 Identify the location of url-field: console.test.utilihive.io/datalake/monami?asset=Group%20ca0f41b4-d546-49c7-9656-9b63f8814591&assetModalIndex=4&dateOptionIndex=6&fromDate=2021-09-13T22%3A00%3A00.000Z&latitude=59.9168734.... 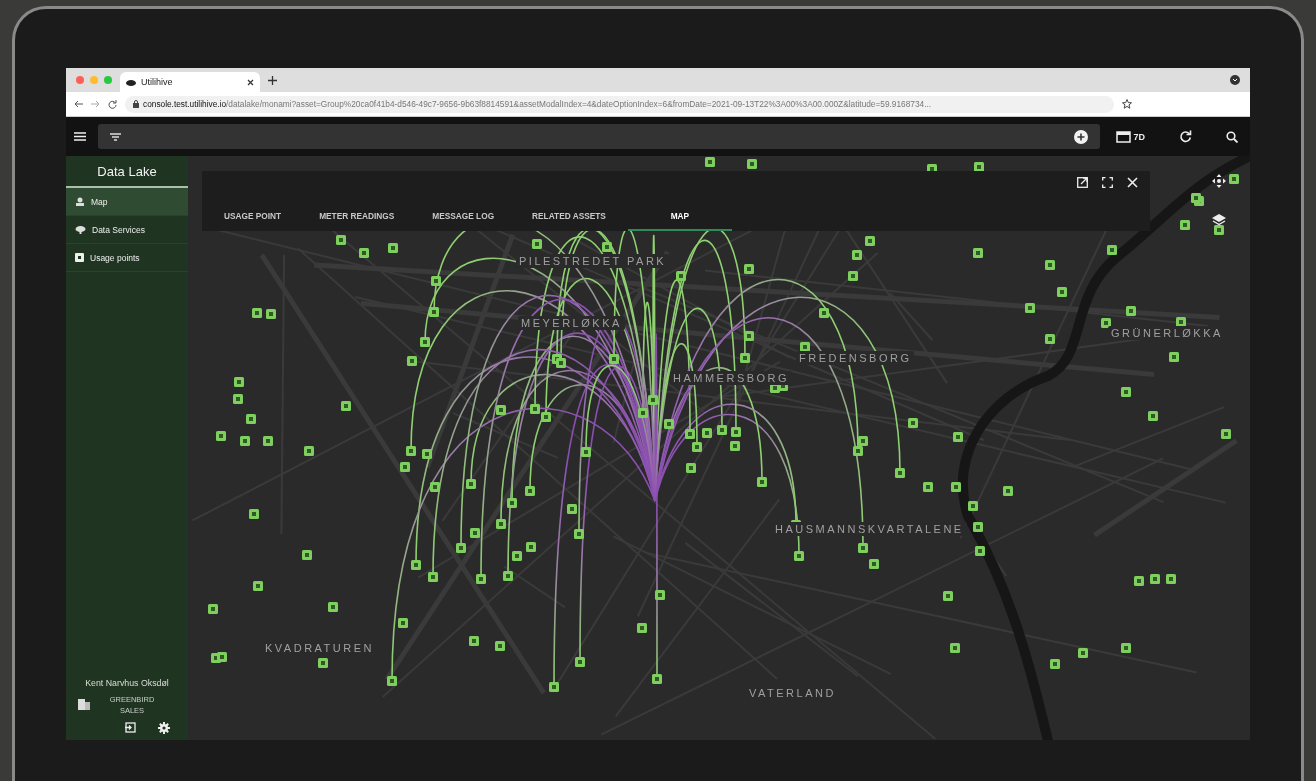
(619, 104).